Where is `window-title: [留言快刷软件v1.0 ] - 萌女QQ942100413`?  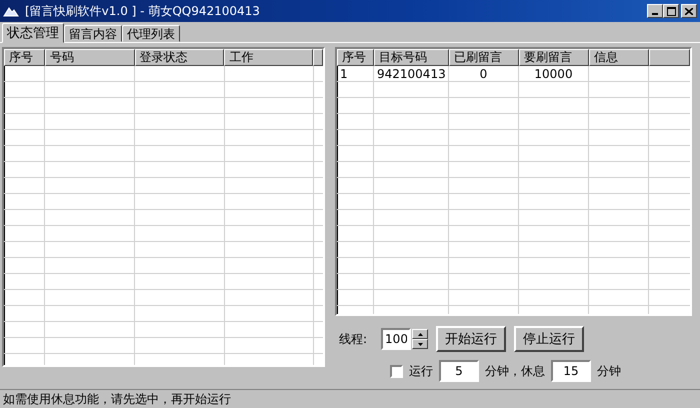
window-title: [留言快刷软件v1.0 ] - 萌女QQ942100413 is located at coordinates (142, 11).